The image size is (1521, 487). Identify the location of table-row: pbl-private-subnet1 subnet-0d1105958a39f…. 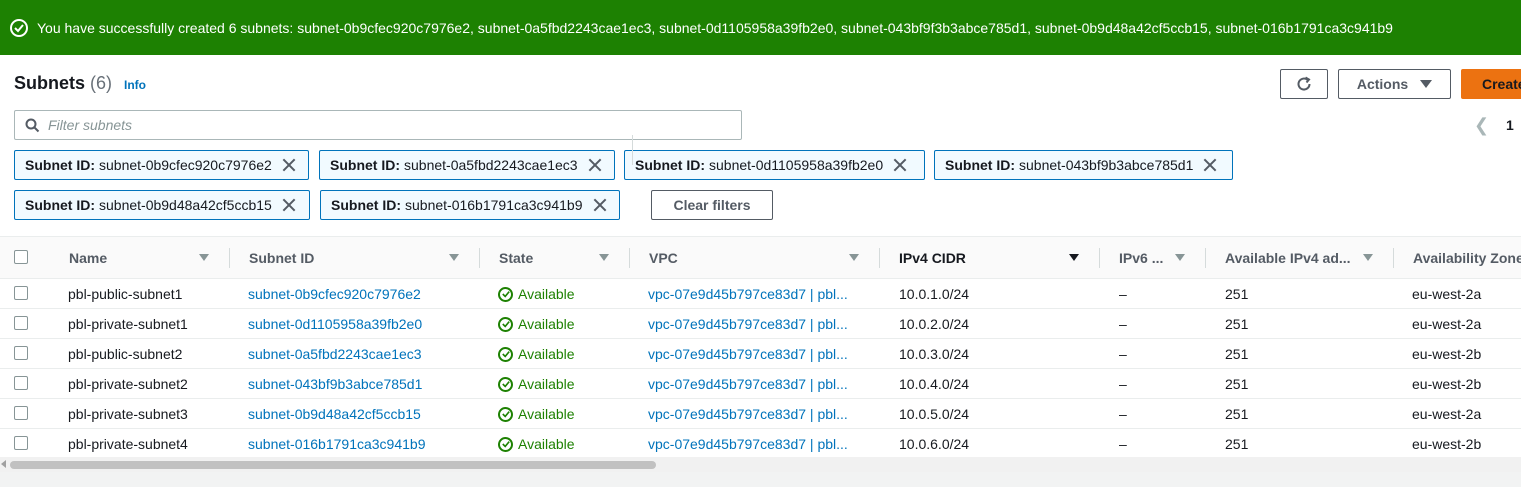
(760, 324).